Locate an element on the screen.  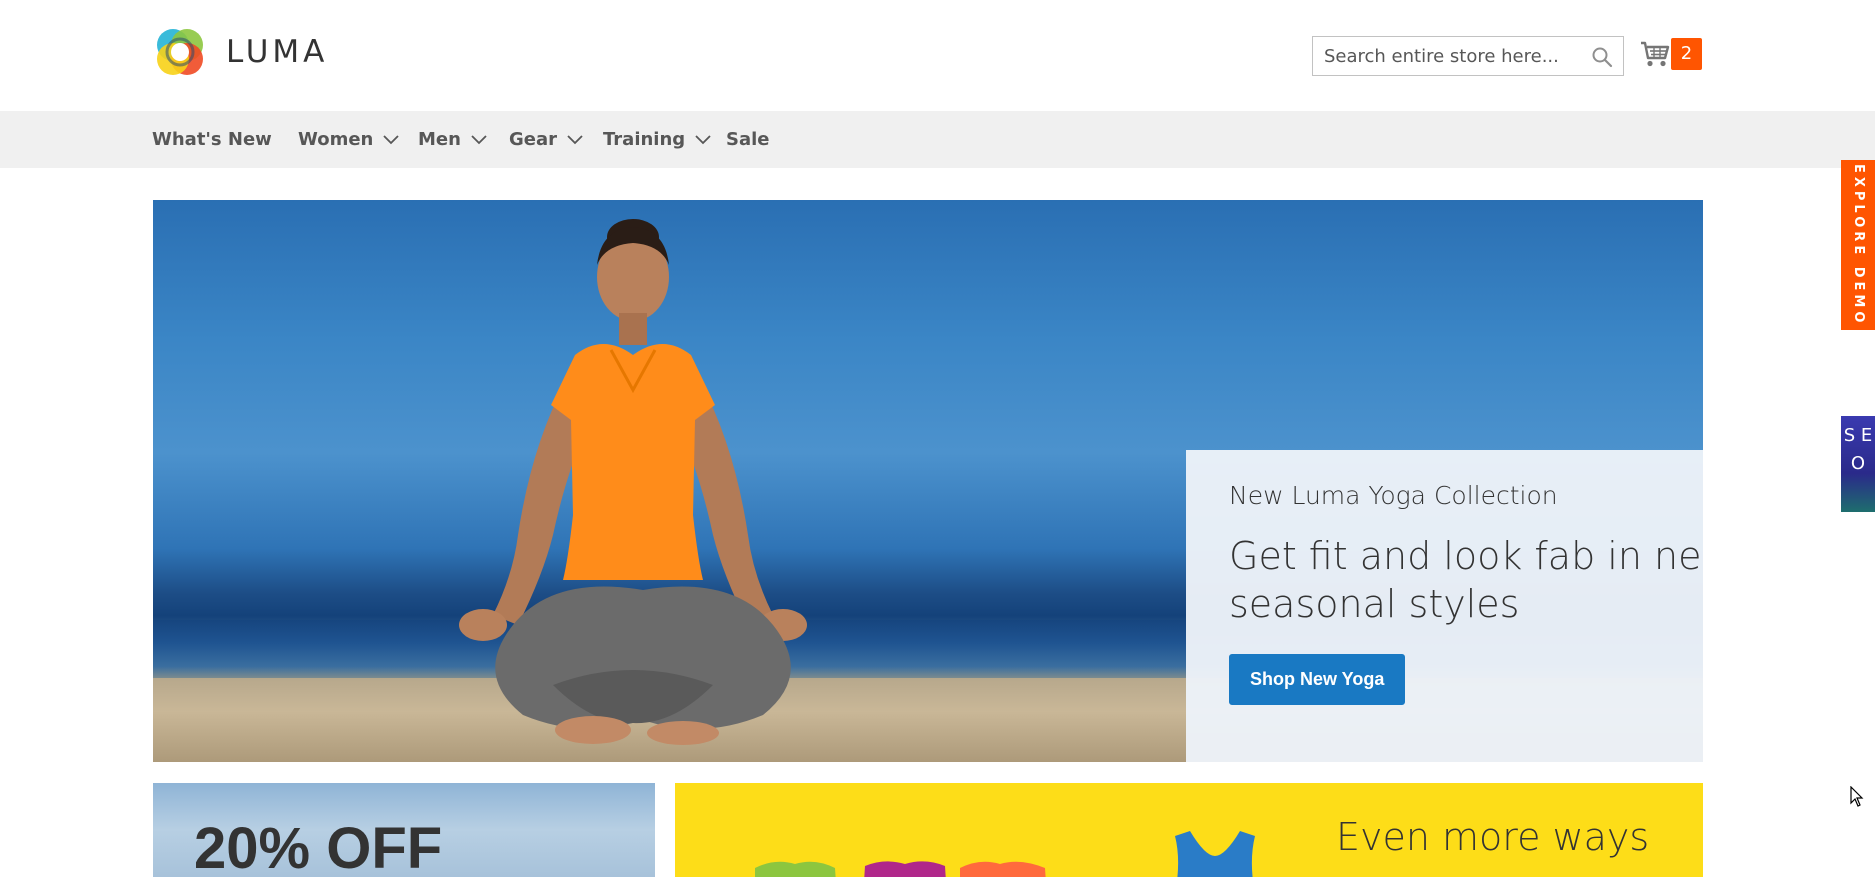
nav-item-women: Women is located at coordinates (348, 139).